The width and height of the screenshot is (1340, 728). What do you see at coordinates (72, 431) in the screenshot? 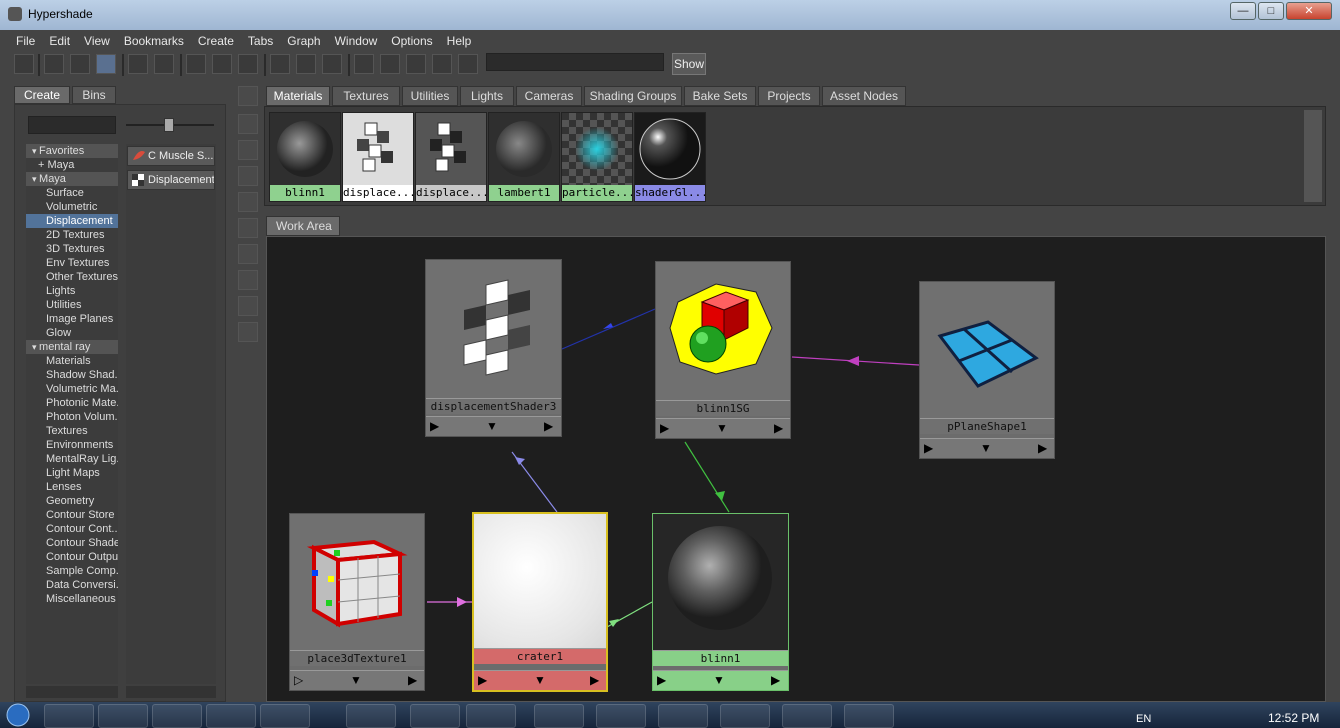
I see `tree-item: Textures` at bounding box center [72, 431].